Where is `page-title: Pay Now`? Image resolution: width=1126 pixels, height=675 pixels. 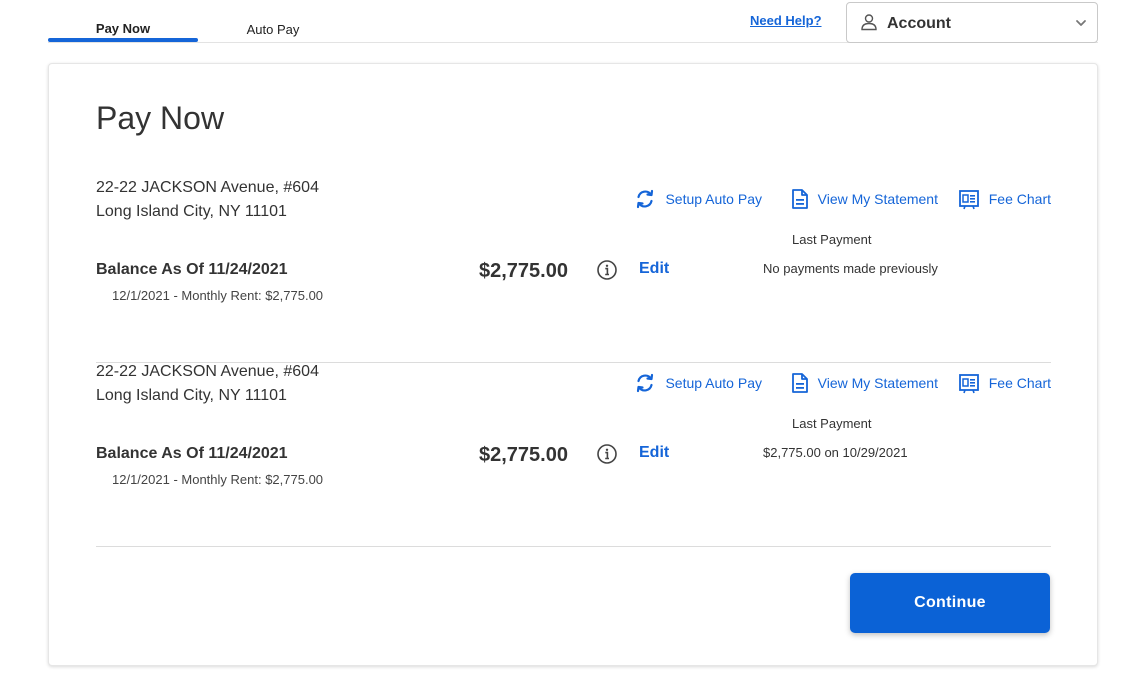 page-title: Pay Now is located at coordinates (160, 118).